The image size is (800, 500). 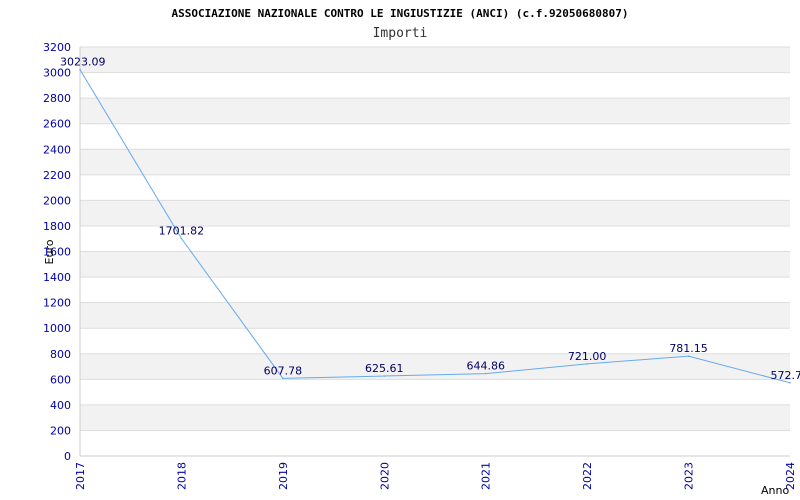 I want to click on y-axis-label: Euro, so click(x=49, y=251).